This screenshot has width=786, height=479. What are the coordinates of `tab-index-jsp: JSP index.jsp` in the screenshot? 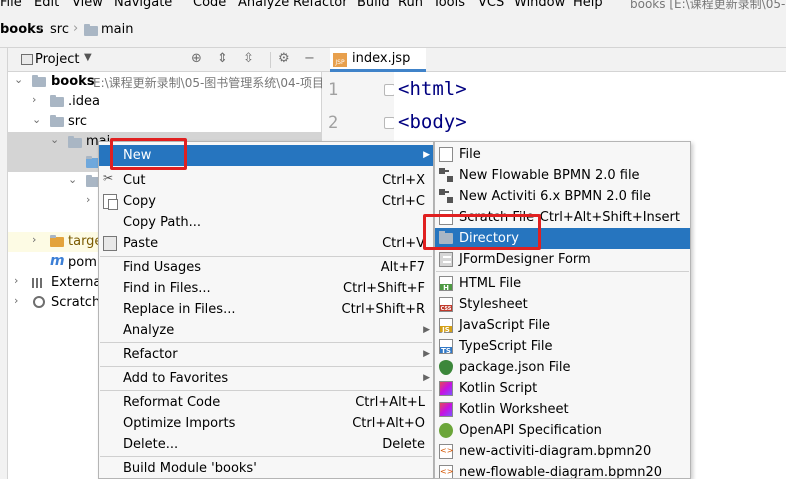 It's located at (378, 60).